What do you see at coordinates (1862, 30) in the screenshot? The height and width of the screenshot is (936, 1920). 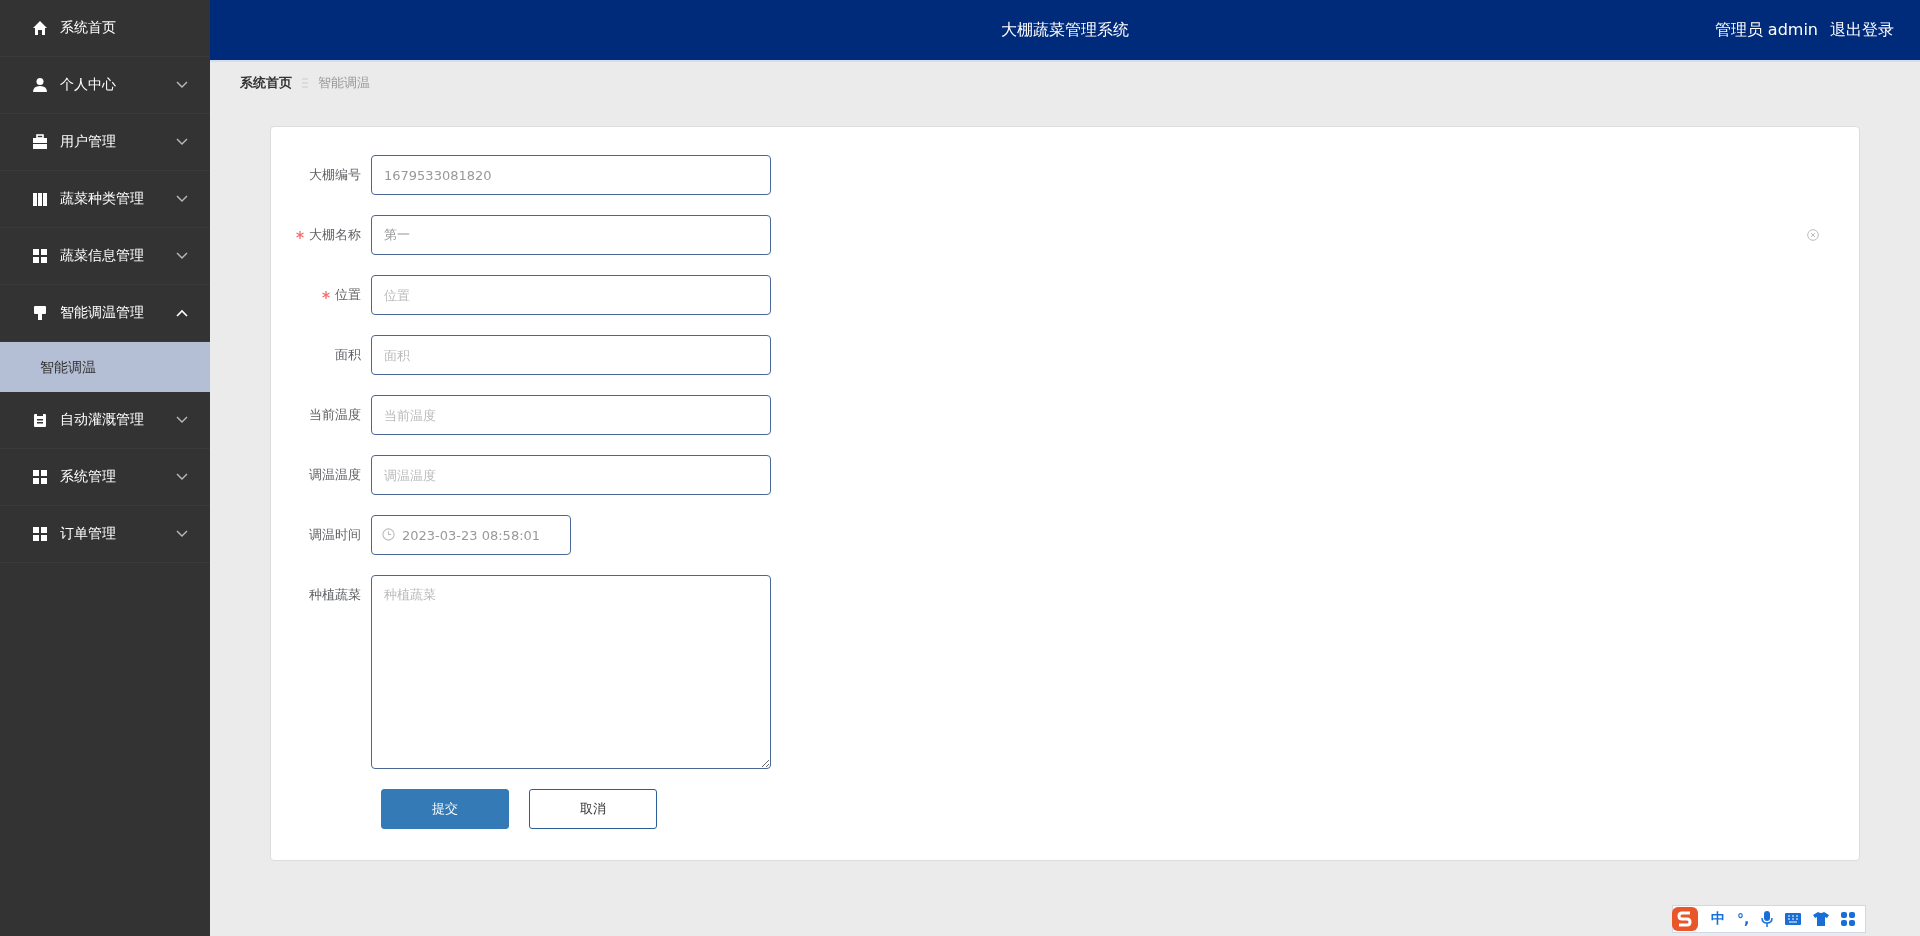 I see `logout-link: 退出登录` at bounding box center [1862, 30].